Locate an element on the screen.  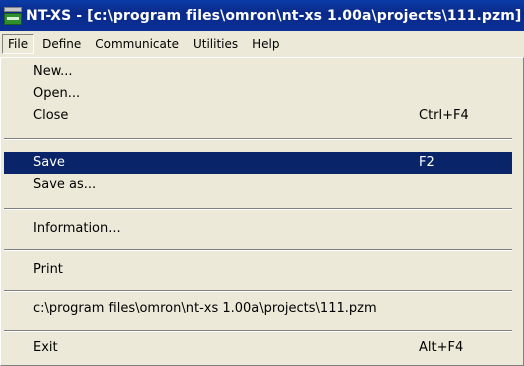
menu-item-save: Save F2 is located at coordinates (258, 163).